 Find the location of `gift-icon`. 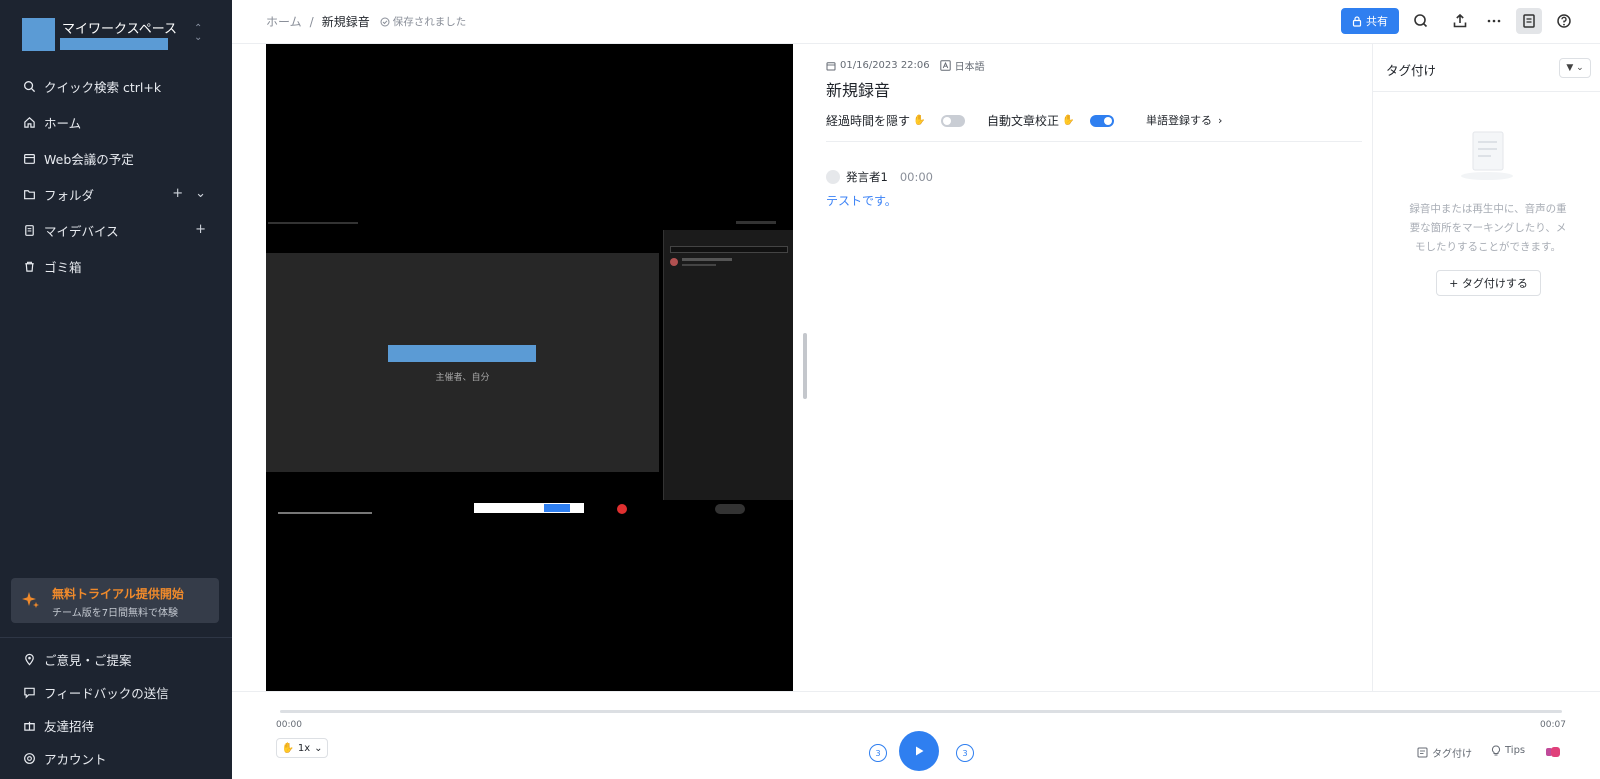

gift-icon is located at coordinates (29, 725).